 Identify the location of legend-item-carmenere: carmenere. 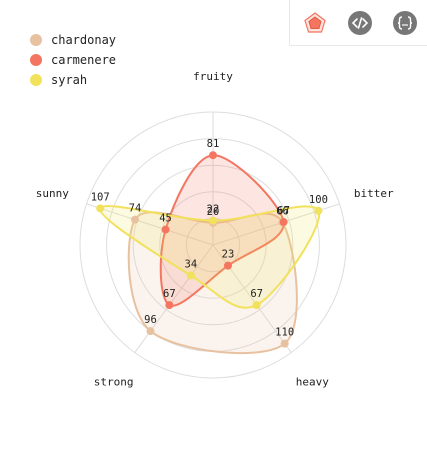
(73, 60).